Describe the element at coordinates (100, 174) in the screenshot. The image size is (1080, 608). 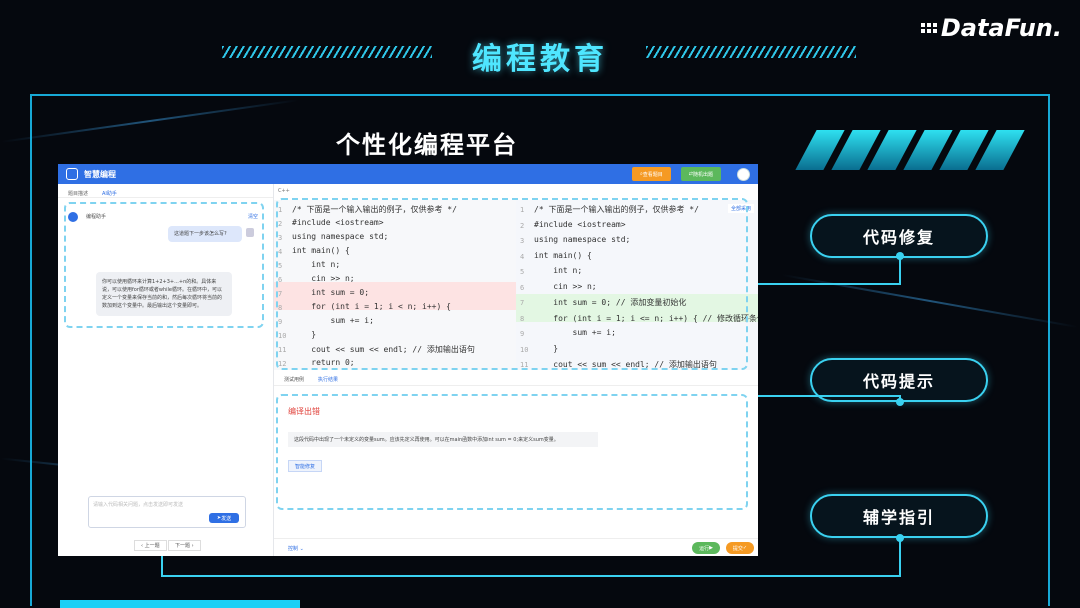
I see `app-name: 智慧编程` at that location.